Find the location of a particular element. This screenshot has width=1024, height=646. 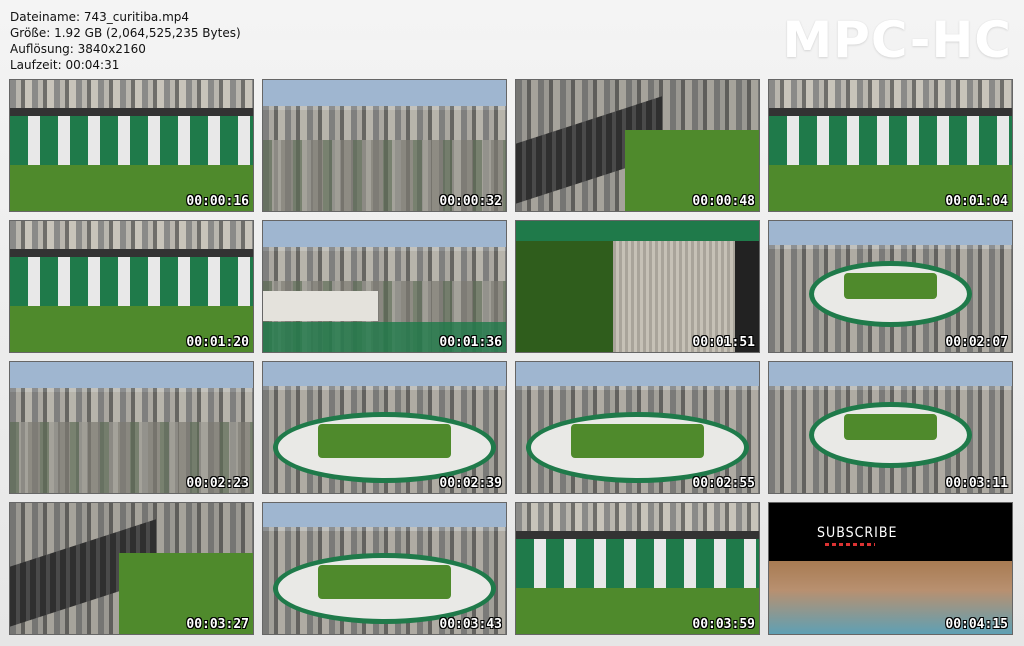

resolution-text: Auflösung: 3840x2160 is located at coordinates (78, 49).